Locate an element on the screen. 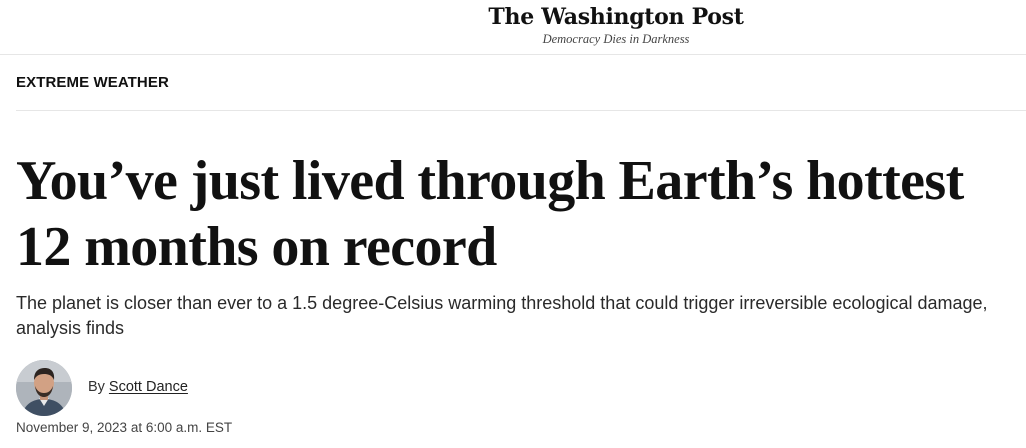  author-link: Scott Dance is located at coordinates (148, 387).